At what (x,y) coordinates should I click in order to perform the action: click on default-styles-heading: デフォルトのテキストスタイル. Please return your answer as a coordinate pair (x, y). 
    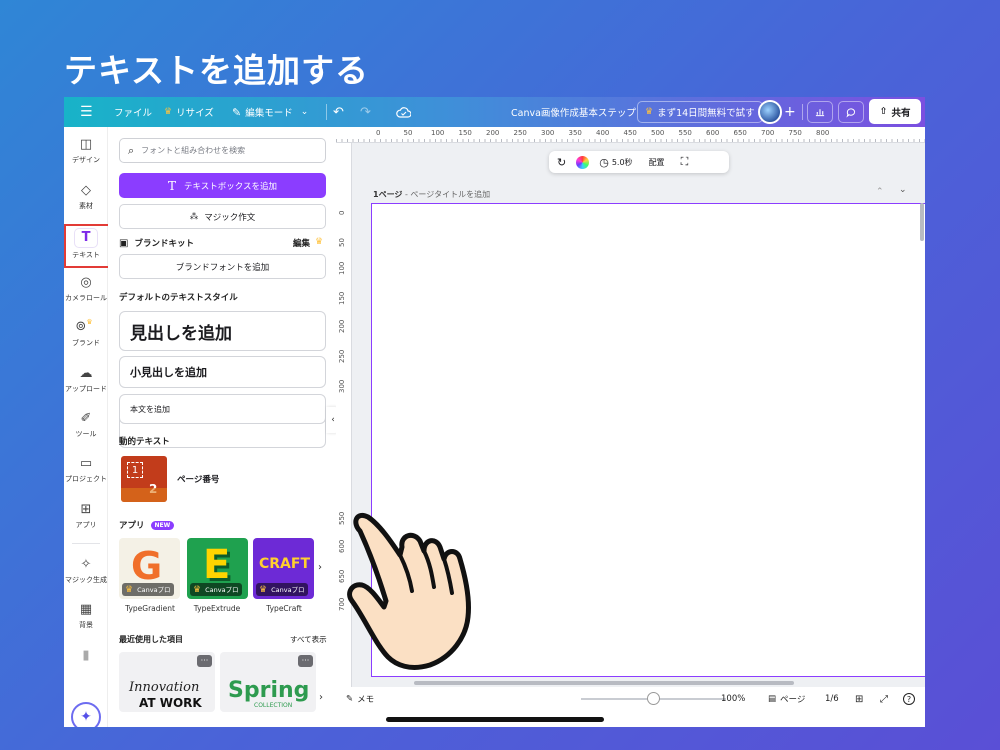
    Looking at the image, I should click on (178, 298).